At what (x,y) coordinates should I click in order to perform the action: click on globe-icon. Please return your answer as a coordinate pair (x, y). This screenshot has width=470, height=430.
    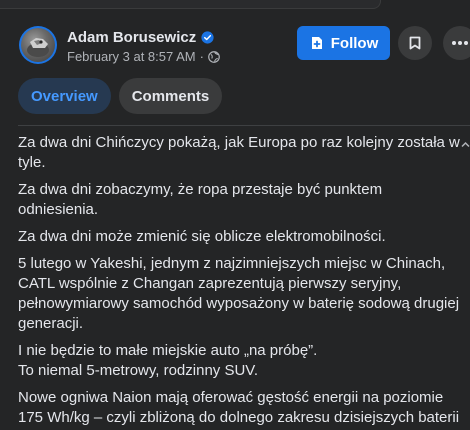
    Looking at the image, I should click on (214, 56).